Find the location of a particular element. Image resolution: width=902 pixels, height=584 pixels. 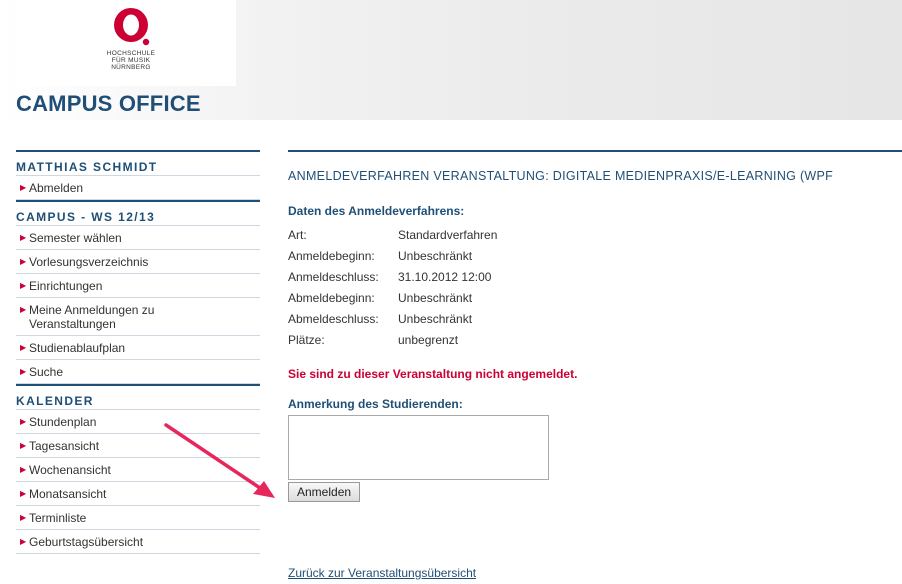

sidebar-item-label: Vorlesungsverzeichnis is located at coordinates (89, 262).